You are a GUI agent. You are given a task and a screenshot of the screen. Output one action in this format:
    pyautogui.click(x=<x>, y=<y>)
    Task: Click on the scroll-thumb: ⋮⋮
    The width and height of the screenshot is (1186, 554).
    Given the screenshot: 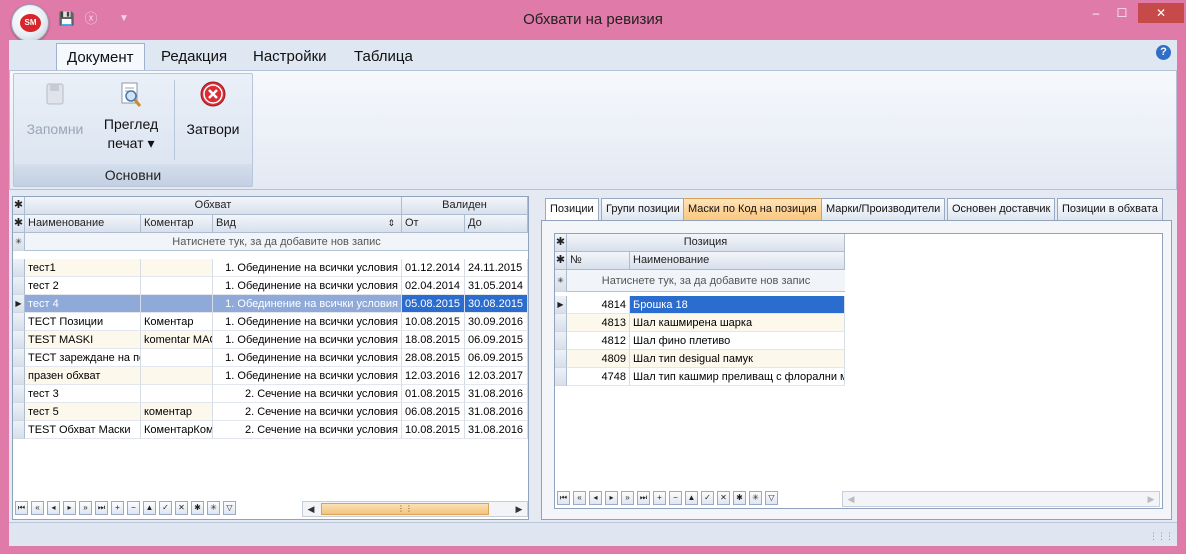 What is the action you would take?
    pyautogui.click(x=405, y=509)
    